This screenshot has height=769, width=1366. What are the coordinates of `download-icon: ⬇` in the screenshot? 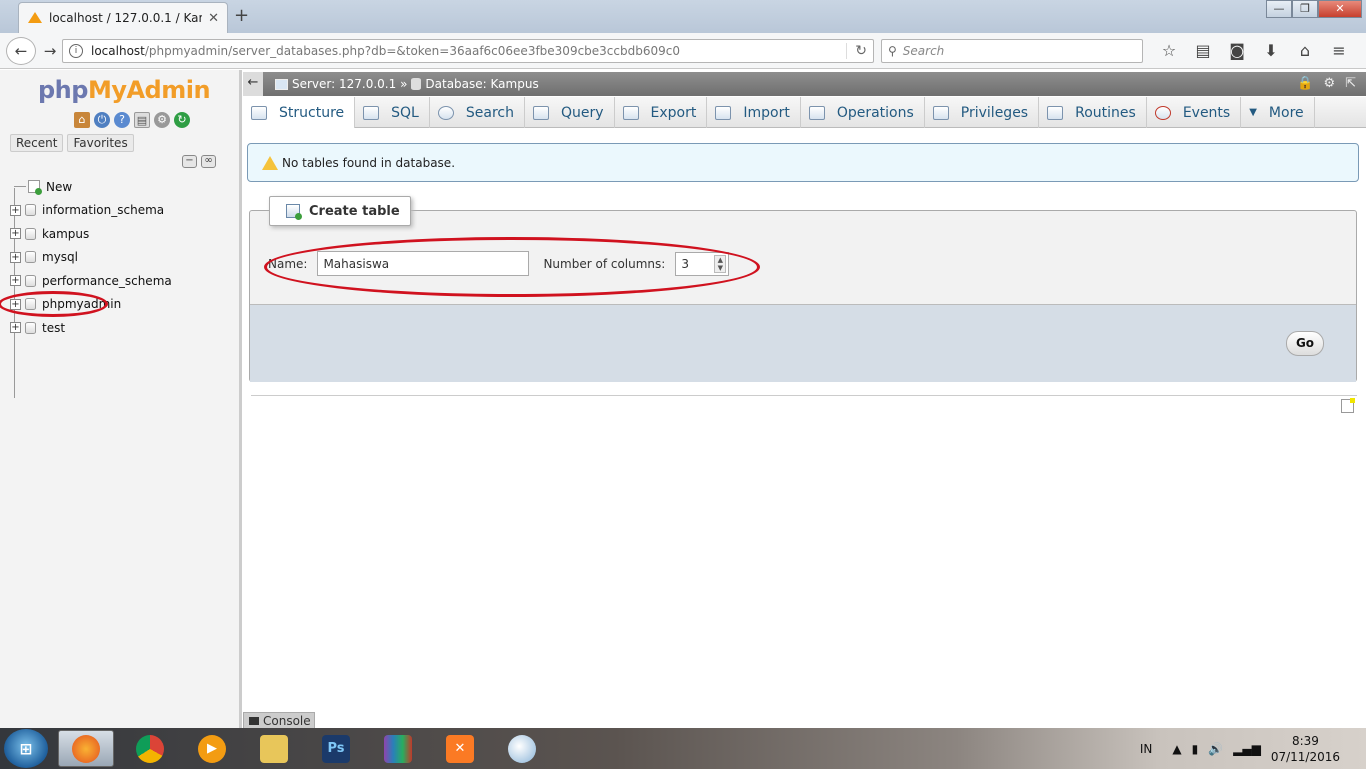 It's located at (1271, 51).